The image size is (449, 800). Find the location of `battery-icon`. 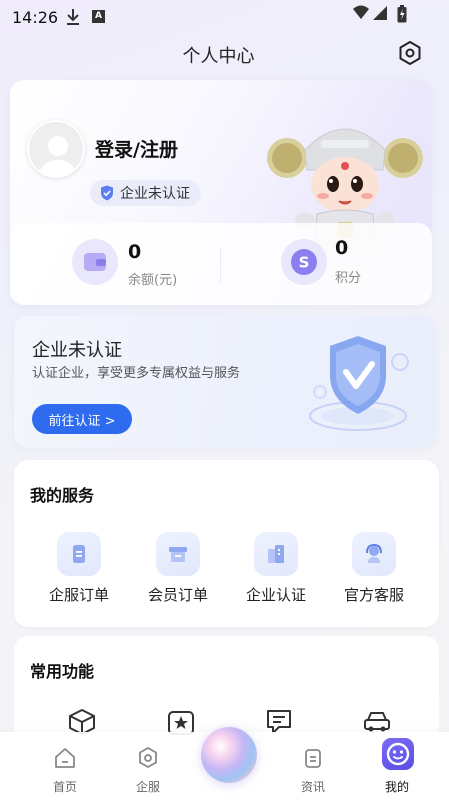

battery-icon is located at coordinates (402, 14).